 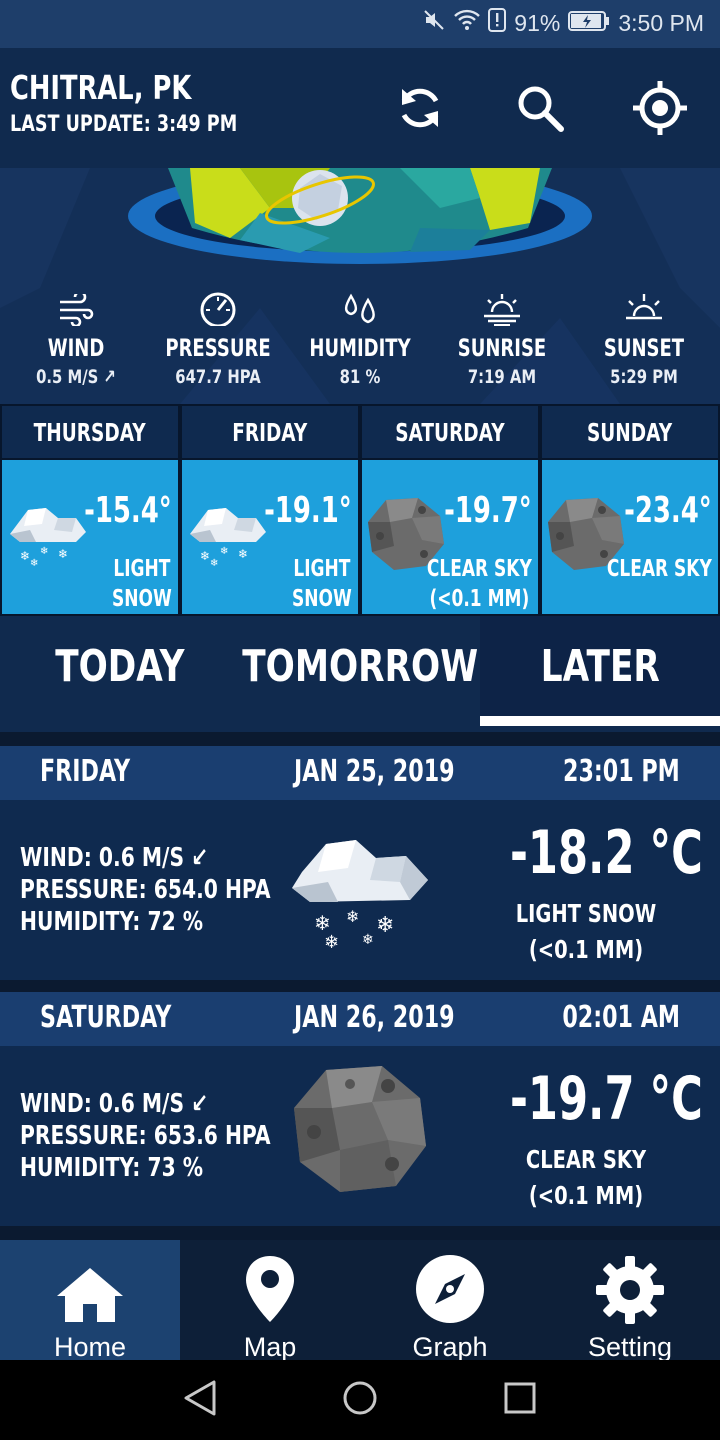 I want to click on metric-label: PRESSURE, so click(x=218, y=348).